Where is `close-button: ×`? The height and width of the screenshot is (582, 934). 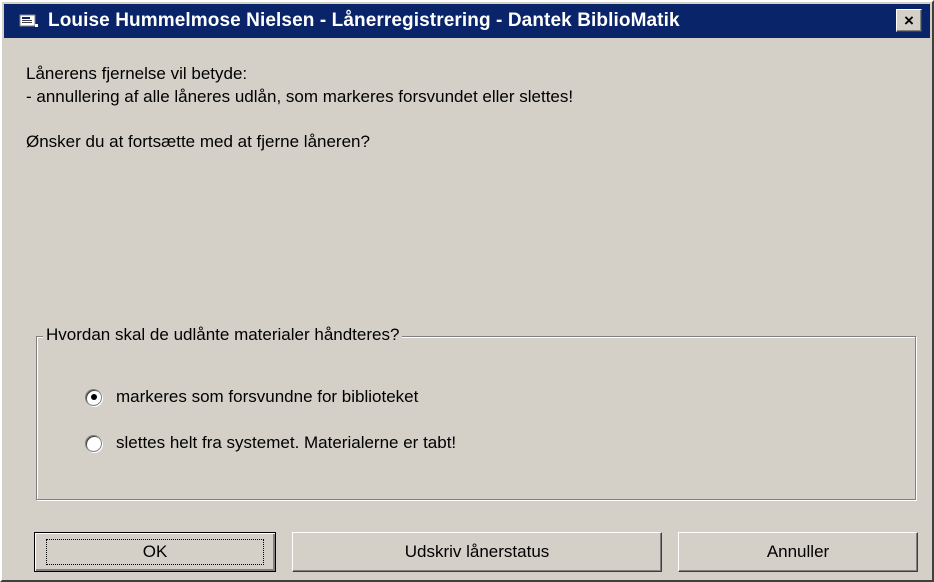
close-button: × is located at coordinates (909, 20).